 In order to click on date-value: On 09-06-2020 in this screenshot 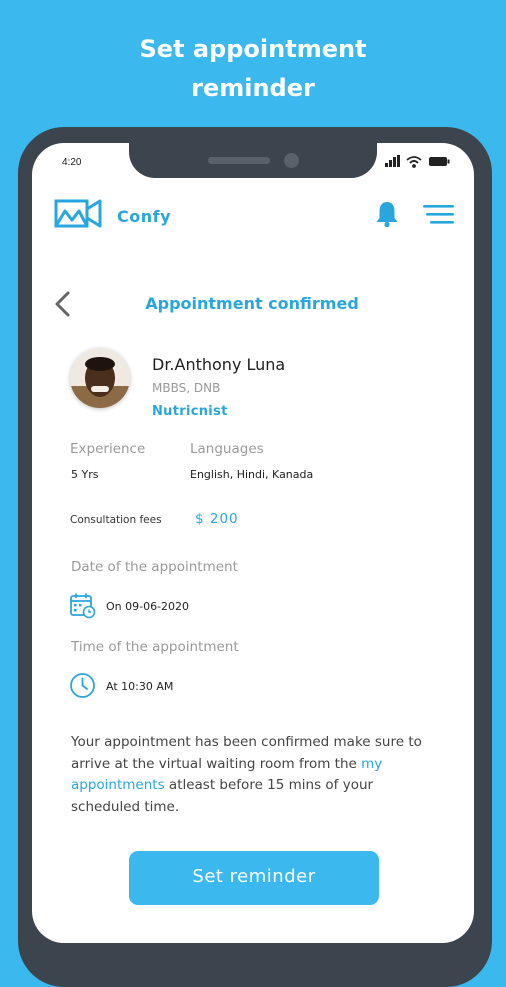, I will do `click(148, 606)`.